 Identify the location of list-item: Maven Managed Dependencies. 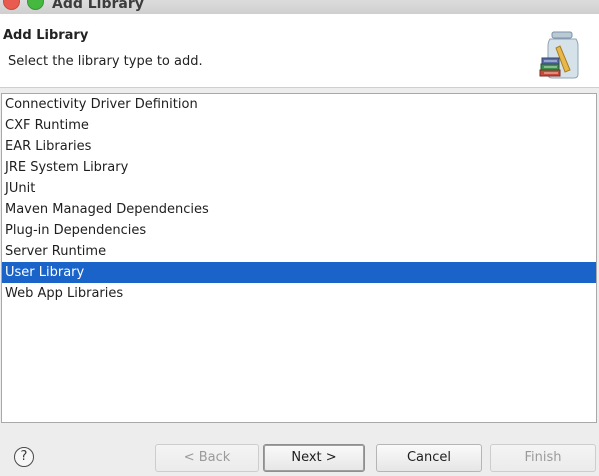
(299, 209).